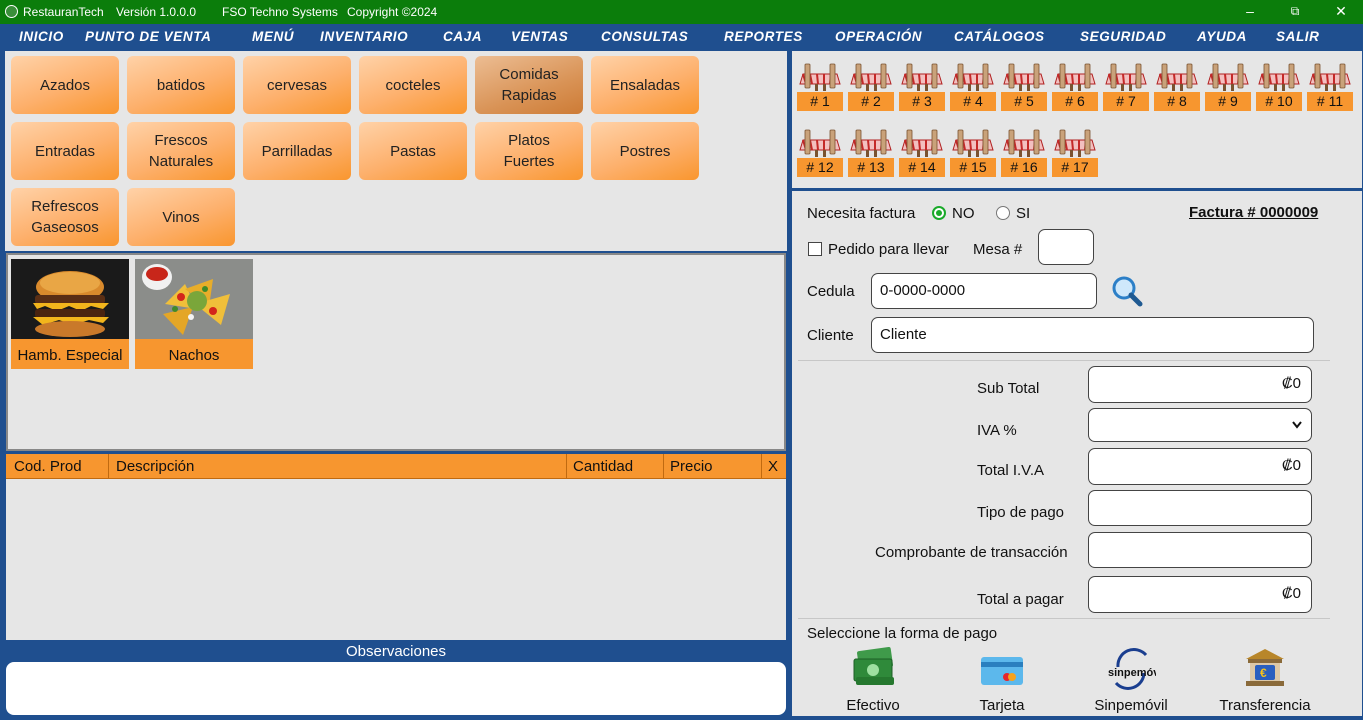  What do you see at coordinates (1265, 678) in the screenshot?
I see `pay-transfer-button: € Transferencia` at bounding box center [1265, 678].